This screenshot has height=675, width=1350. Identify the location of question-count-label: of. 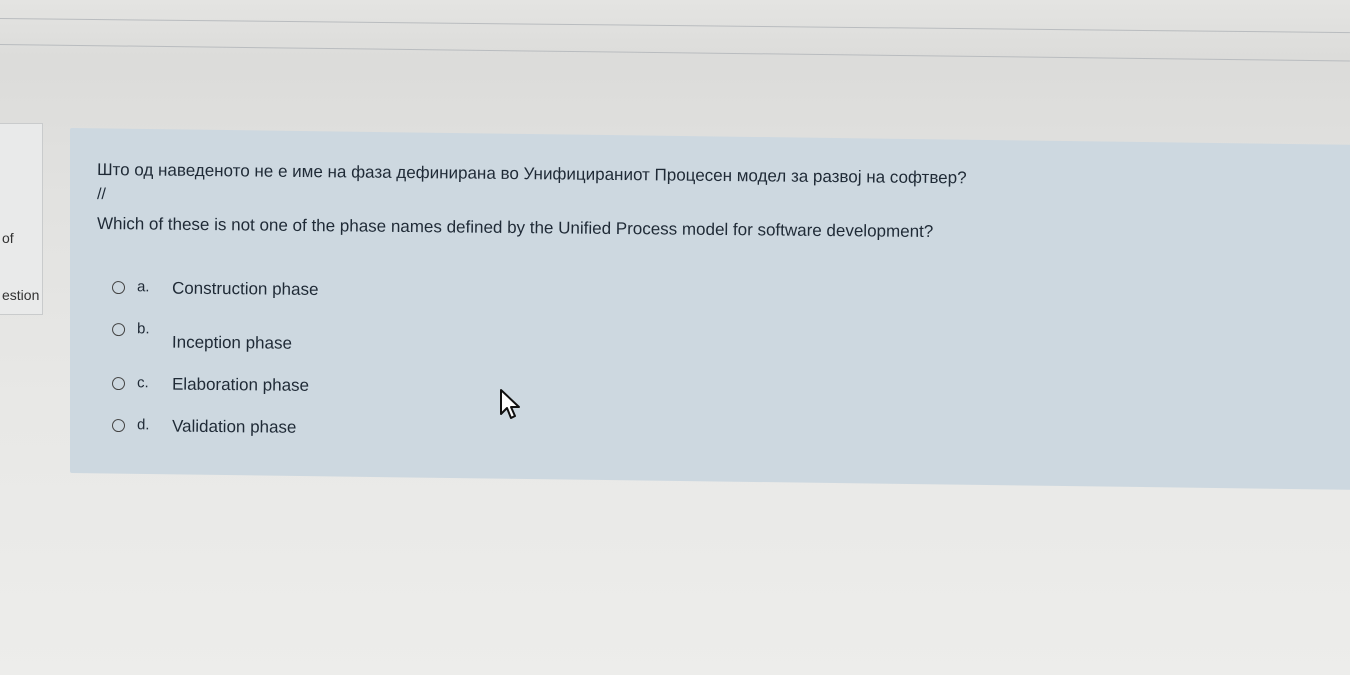
(8, 238).